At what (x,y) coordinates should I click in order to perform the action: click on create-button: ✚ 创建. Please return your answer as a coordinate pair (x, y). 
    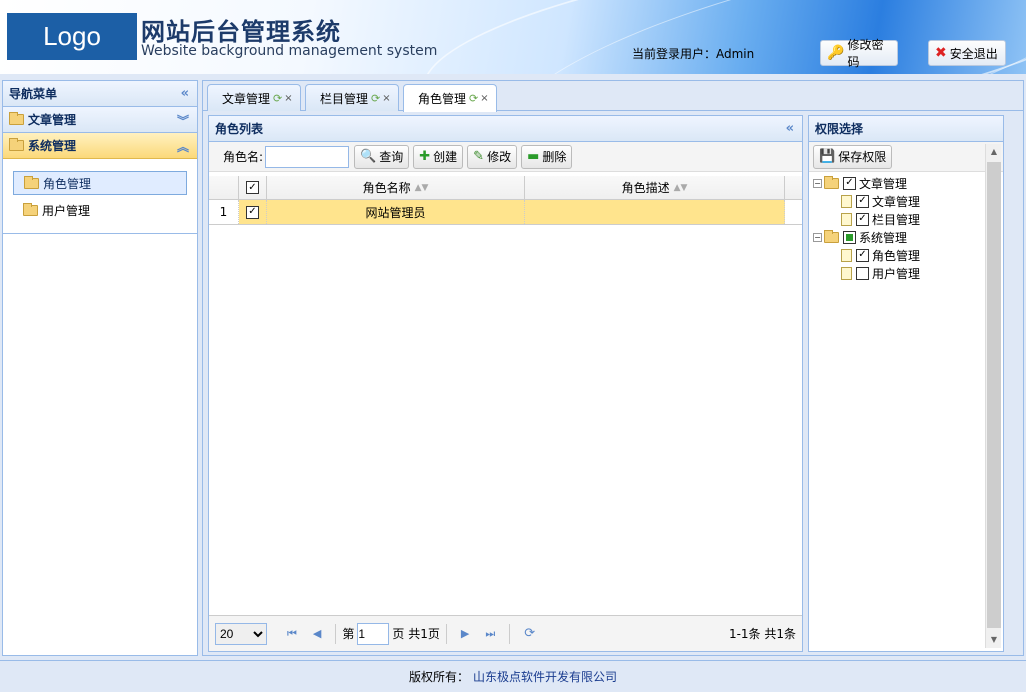
    Looking at the image, I should click on (438, 156).